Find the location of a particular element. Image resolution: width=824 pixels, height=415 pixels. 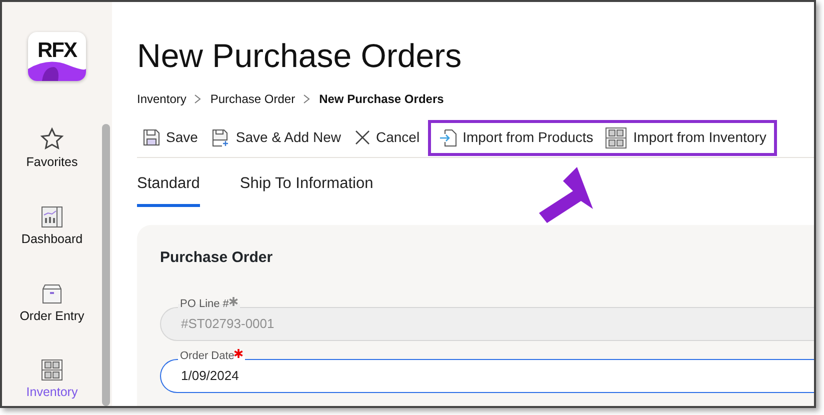

breadcrumb-link: Inventory is located at coordinates (161, 99).